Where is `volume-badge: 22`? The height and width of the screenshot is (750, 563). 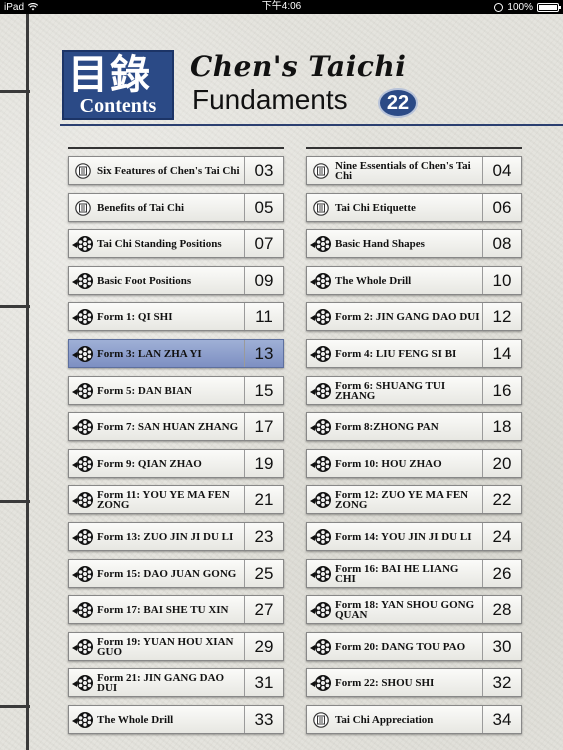
volume-badge: 22 is located at coordinates (398, 103).